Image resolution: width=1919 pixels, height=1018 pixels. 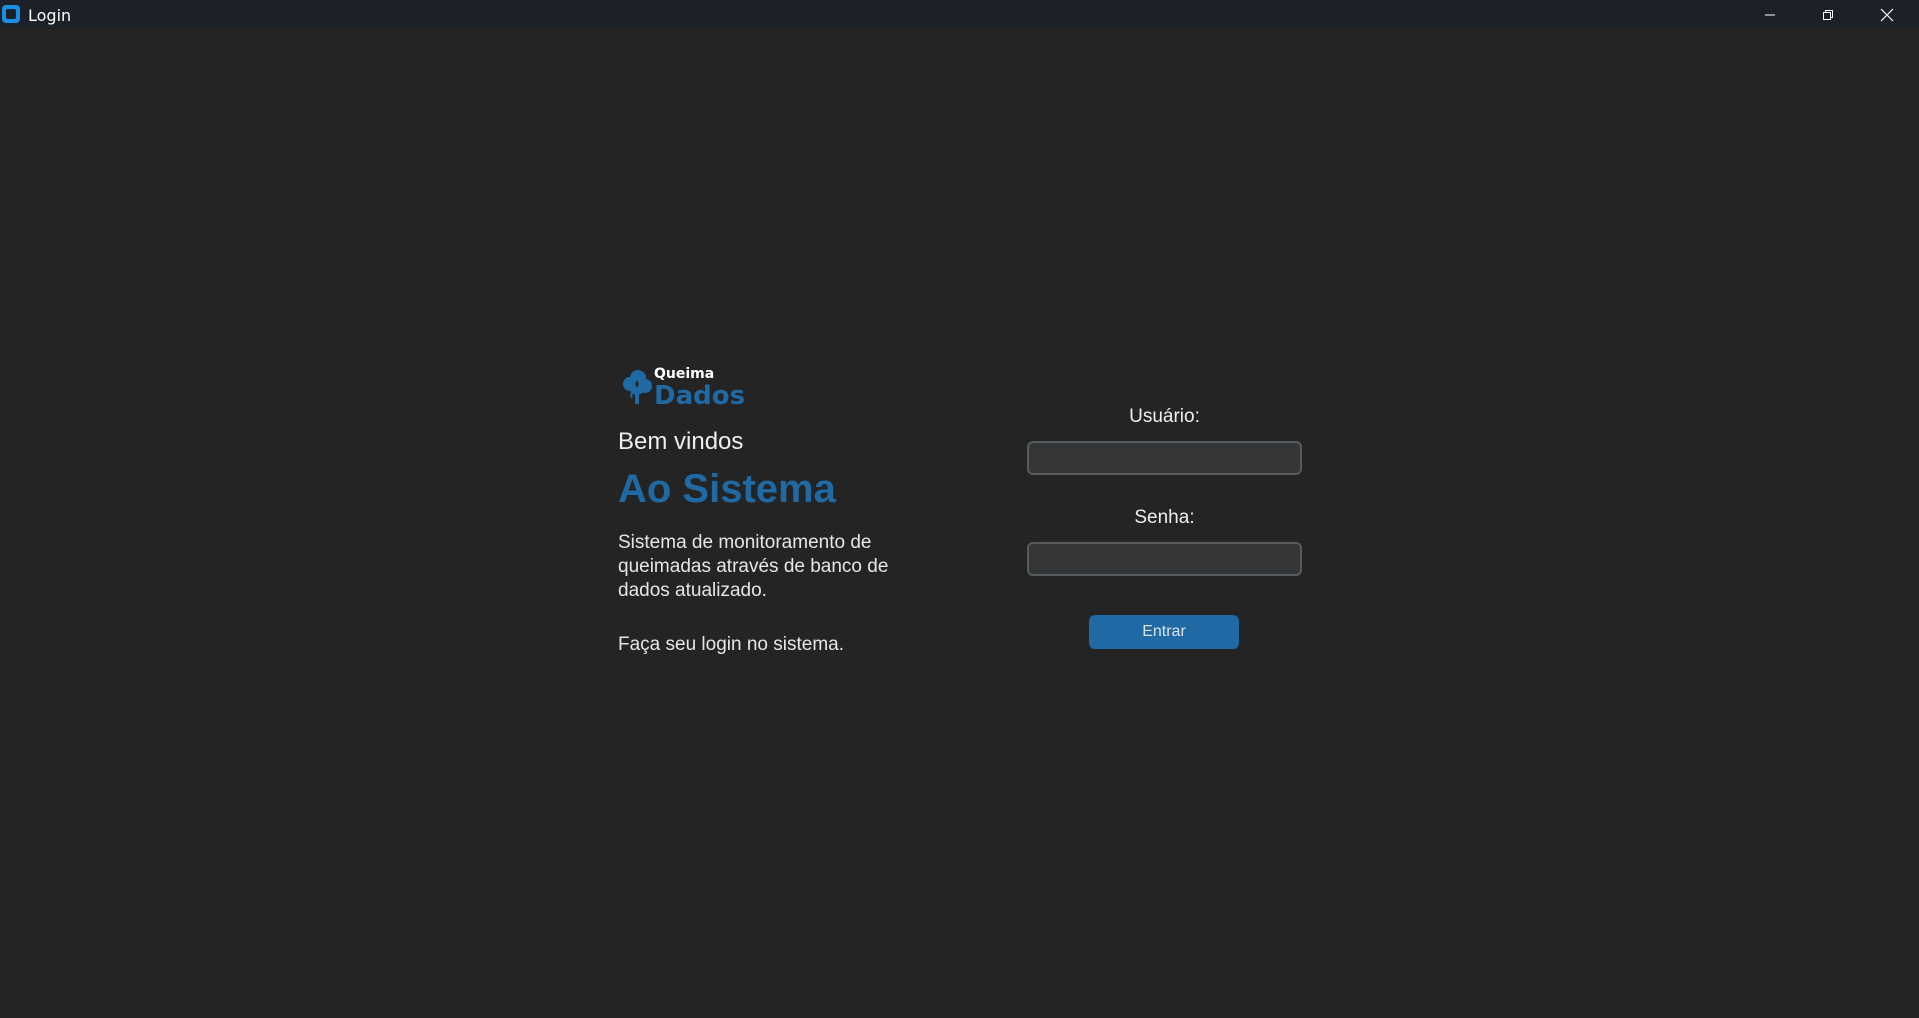 What do you see at coordinates (1164, 416) in the screenshot?
I see `username-label: Usuário:` at bounding box center [1164, 416].